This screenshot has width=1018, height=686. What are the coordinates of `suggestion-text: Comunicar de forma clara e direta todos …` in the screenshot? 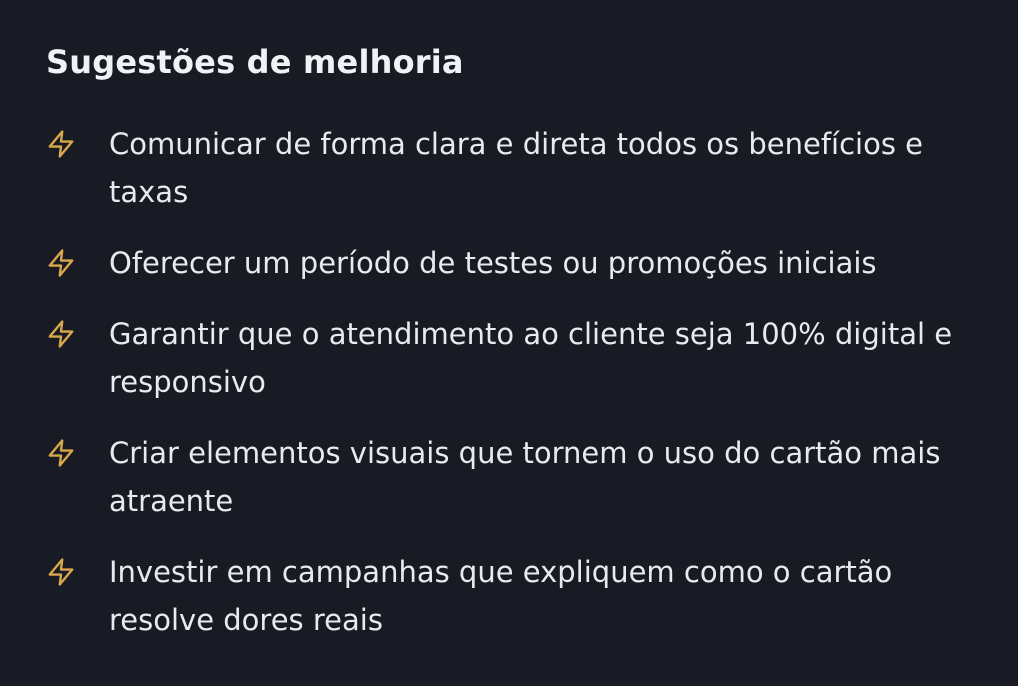 It's located at (516, 168).